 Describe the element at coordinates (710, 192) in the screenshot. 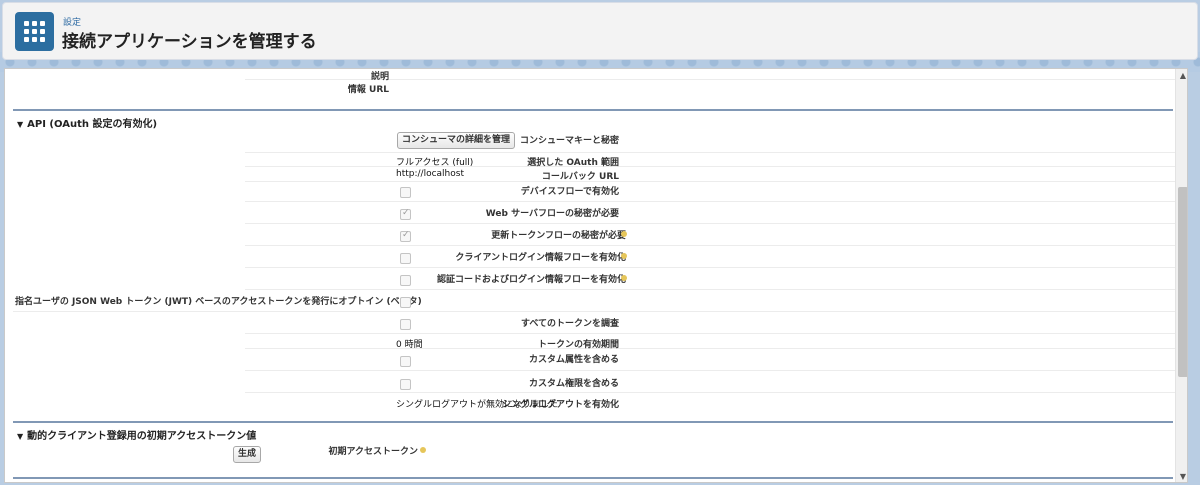

I see `device-flow-row: デバイスフローで有効化` at that location.